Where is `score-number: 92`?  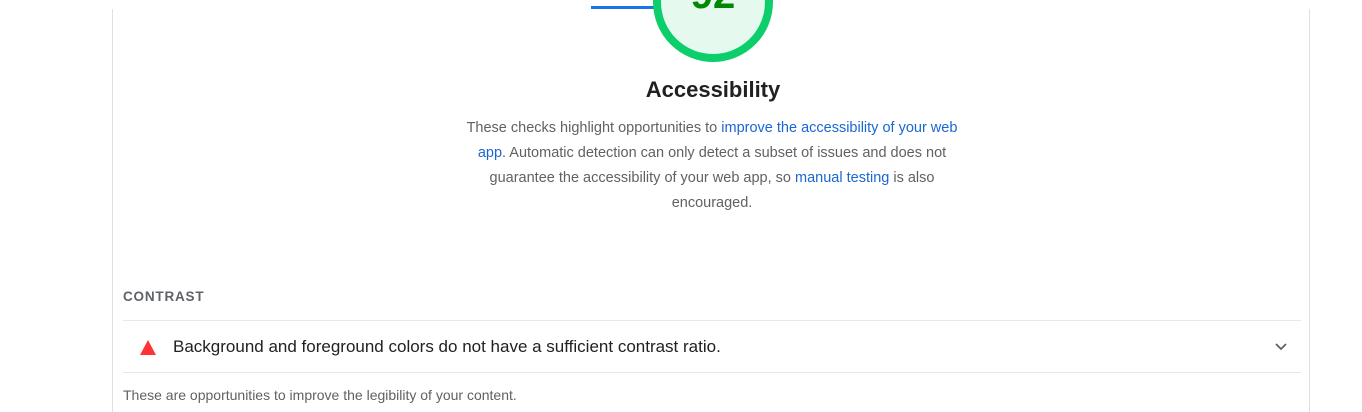
score-number: 92 is located at coordinates (713, 7).